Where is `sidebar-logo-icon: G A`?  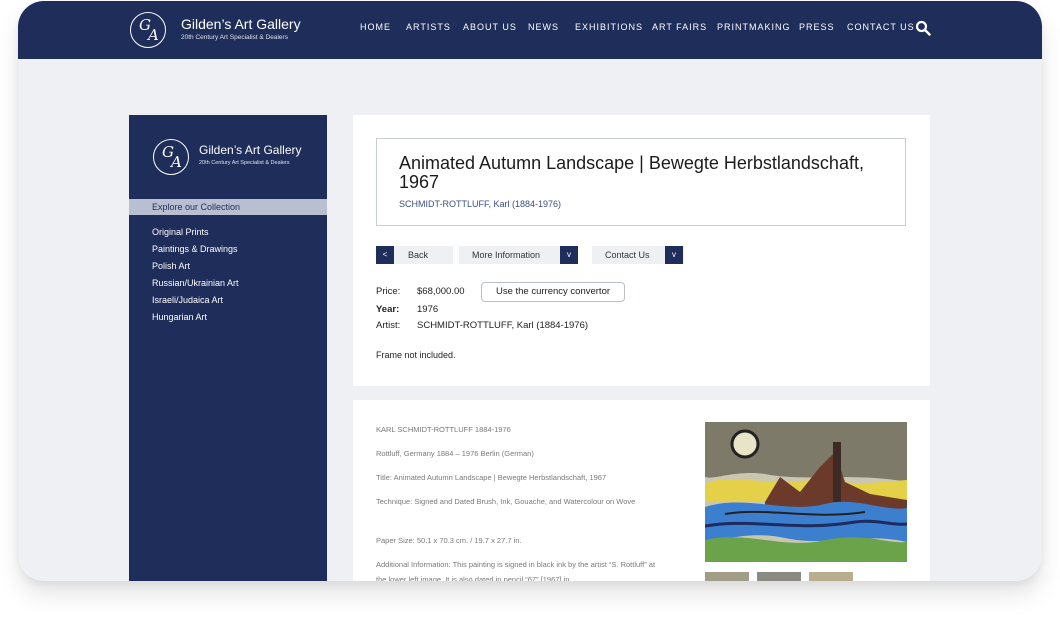
sidebar-logo-icon: G A is located at coordinates (171, 157).